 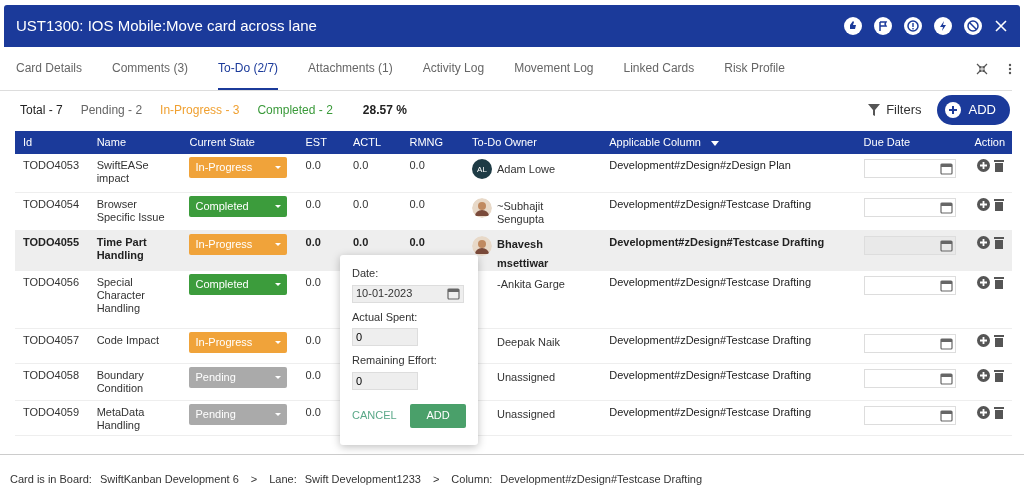 I want to click on table-cell: TODO4056, so click(x=51, y=281).